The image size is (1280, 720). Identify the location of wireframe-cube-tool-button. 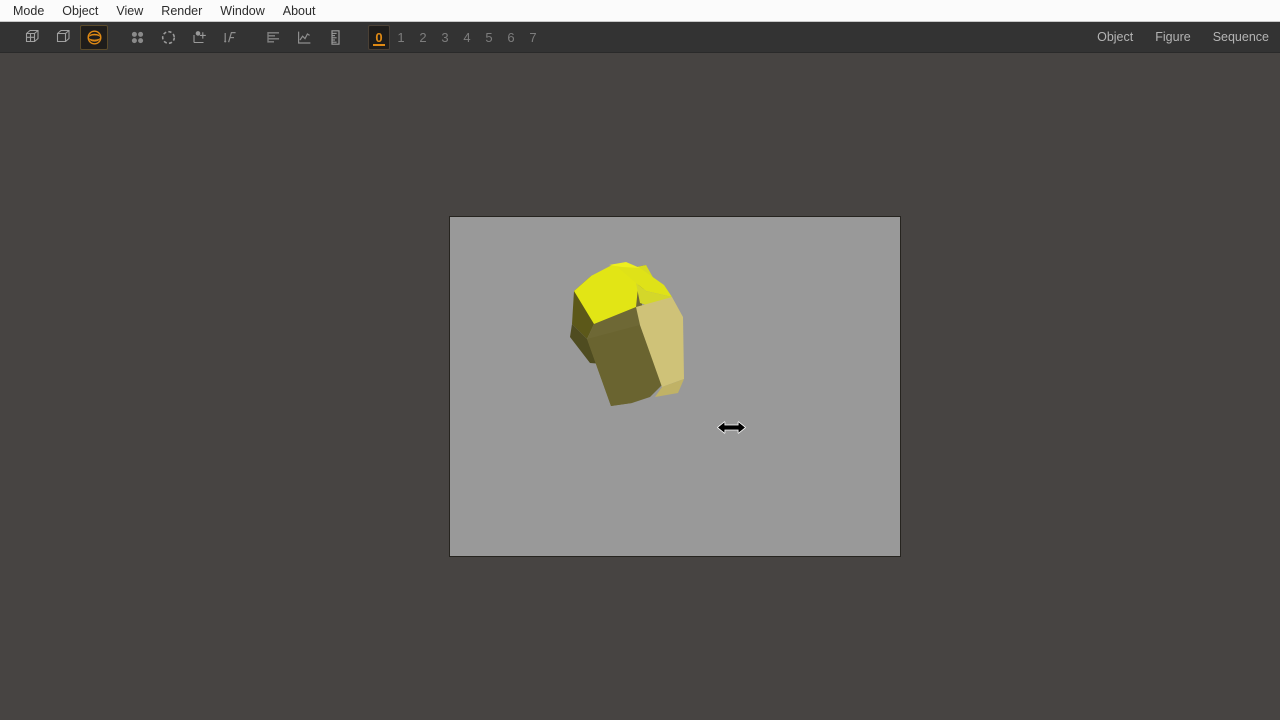
(32, 37).